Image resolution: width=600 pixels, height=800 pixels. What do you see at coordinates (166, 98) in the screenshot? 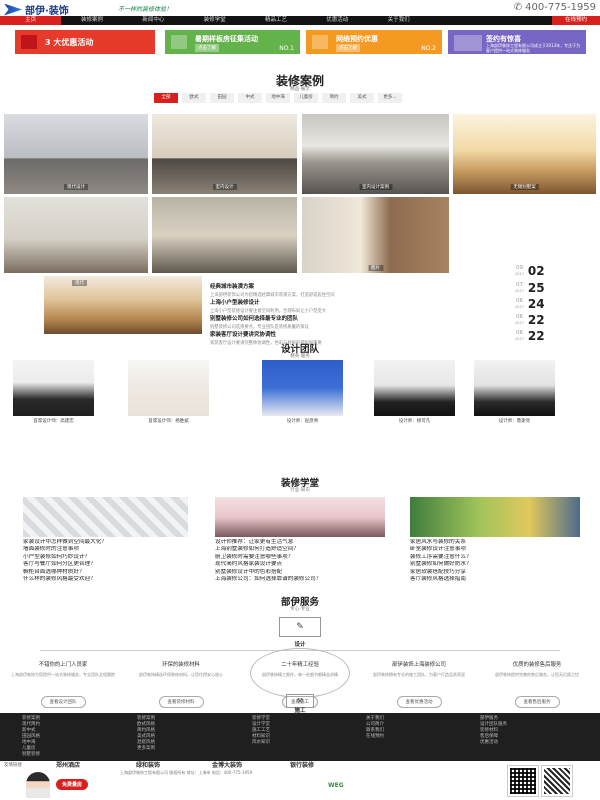
I see `tab-all: 全部` at bounding box center [166, 98].